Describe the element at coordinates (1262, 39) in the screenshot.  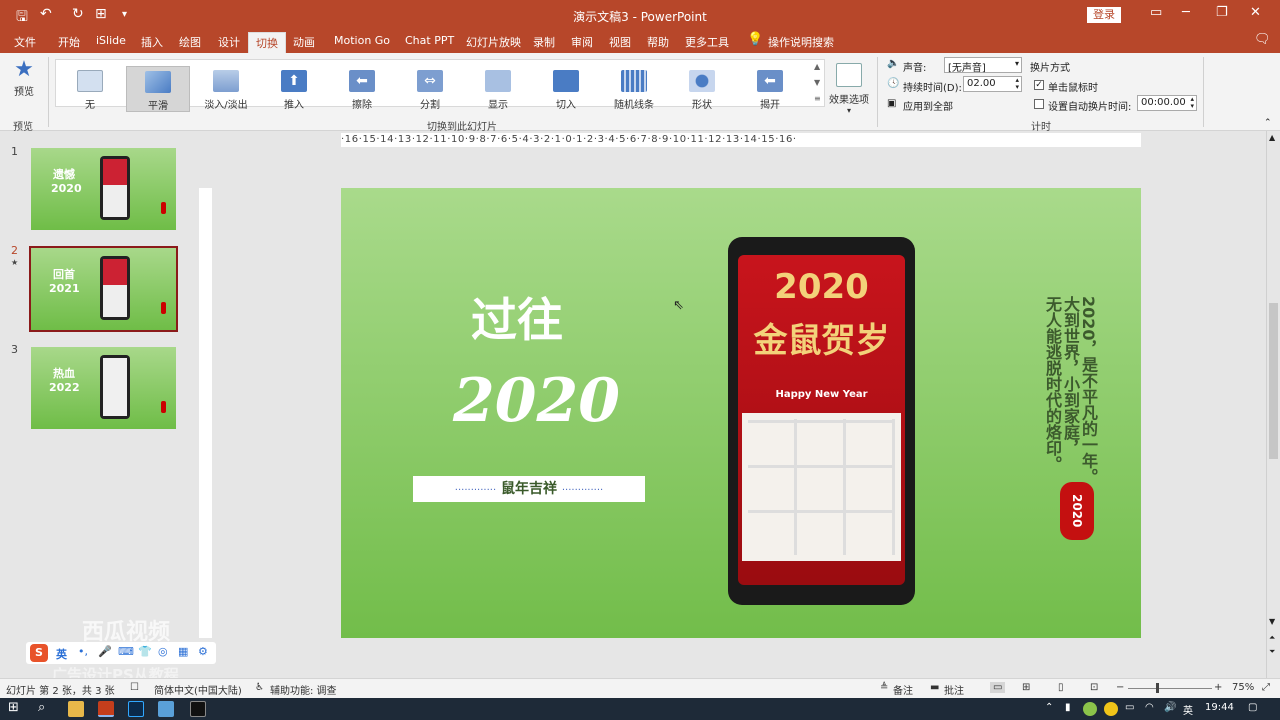
I see `comment-icon: 🗨` at that location.